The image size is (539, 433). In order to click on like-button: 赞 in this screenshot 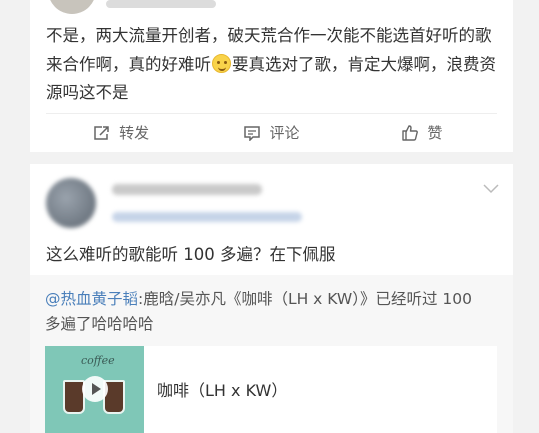, I will do `click(422, 132)`.